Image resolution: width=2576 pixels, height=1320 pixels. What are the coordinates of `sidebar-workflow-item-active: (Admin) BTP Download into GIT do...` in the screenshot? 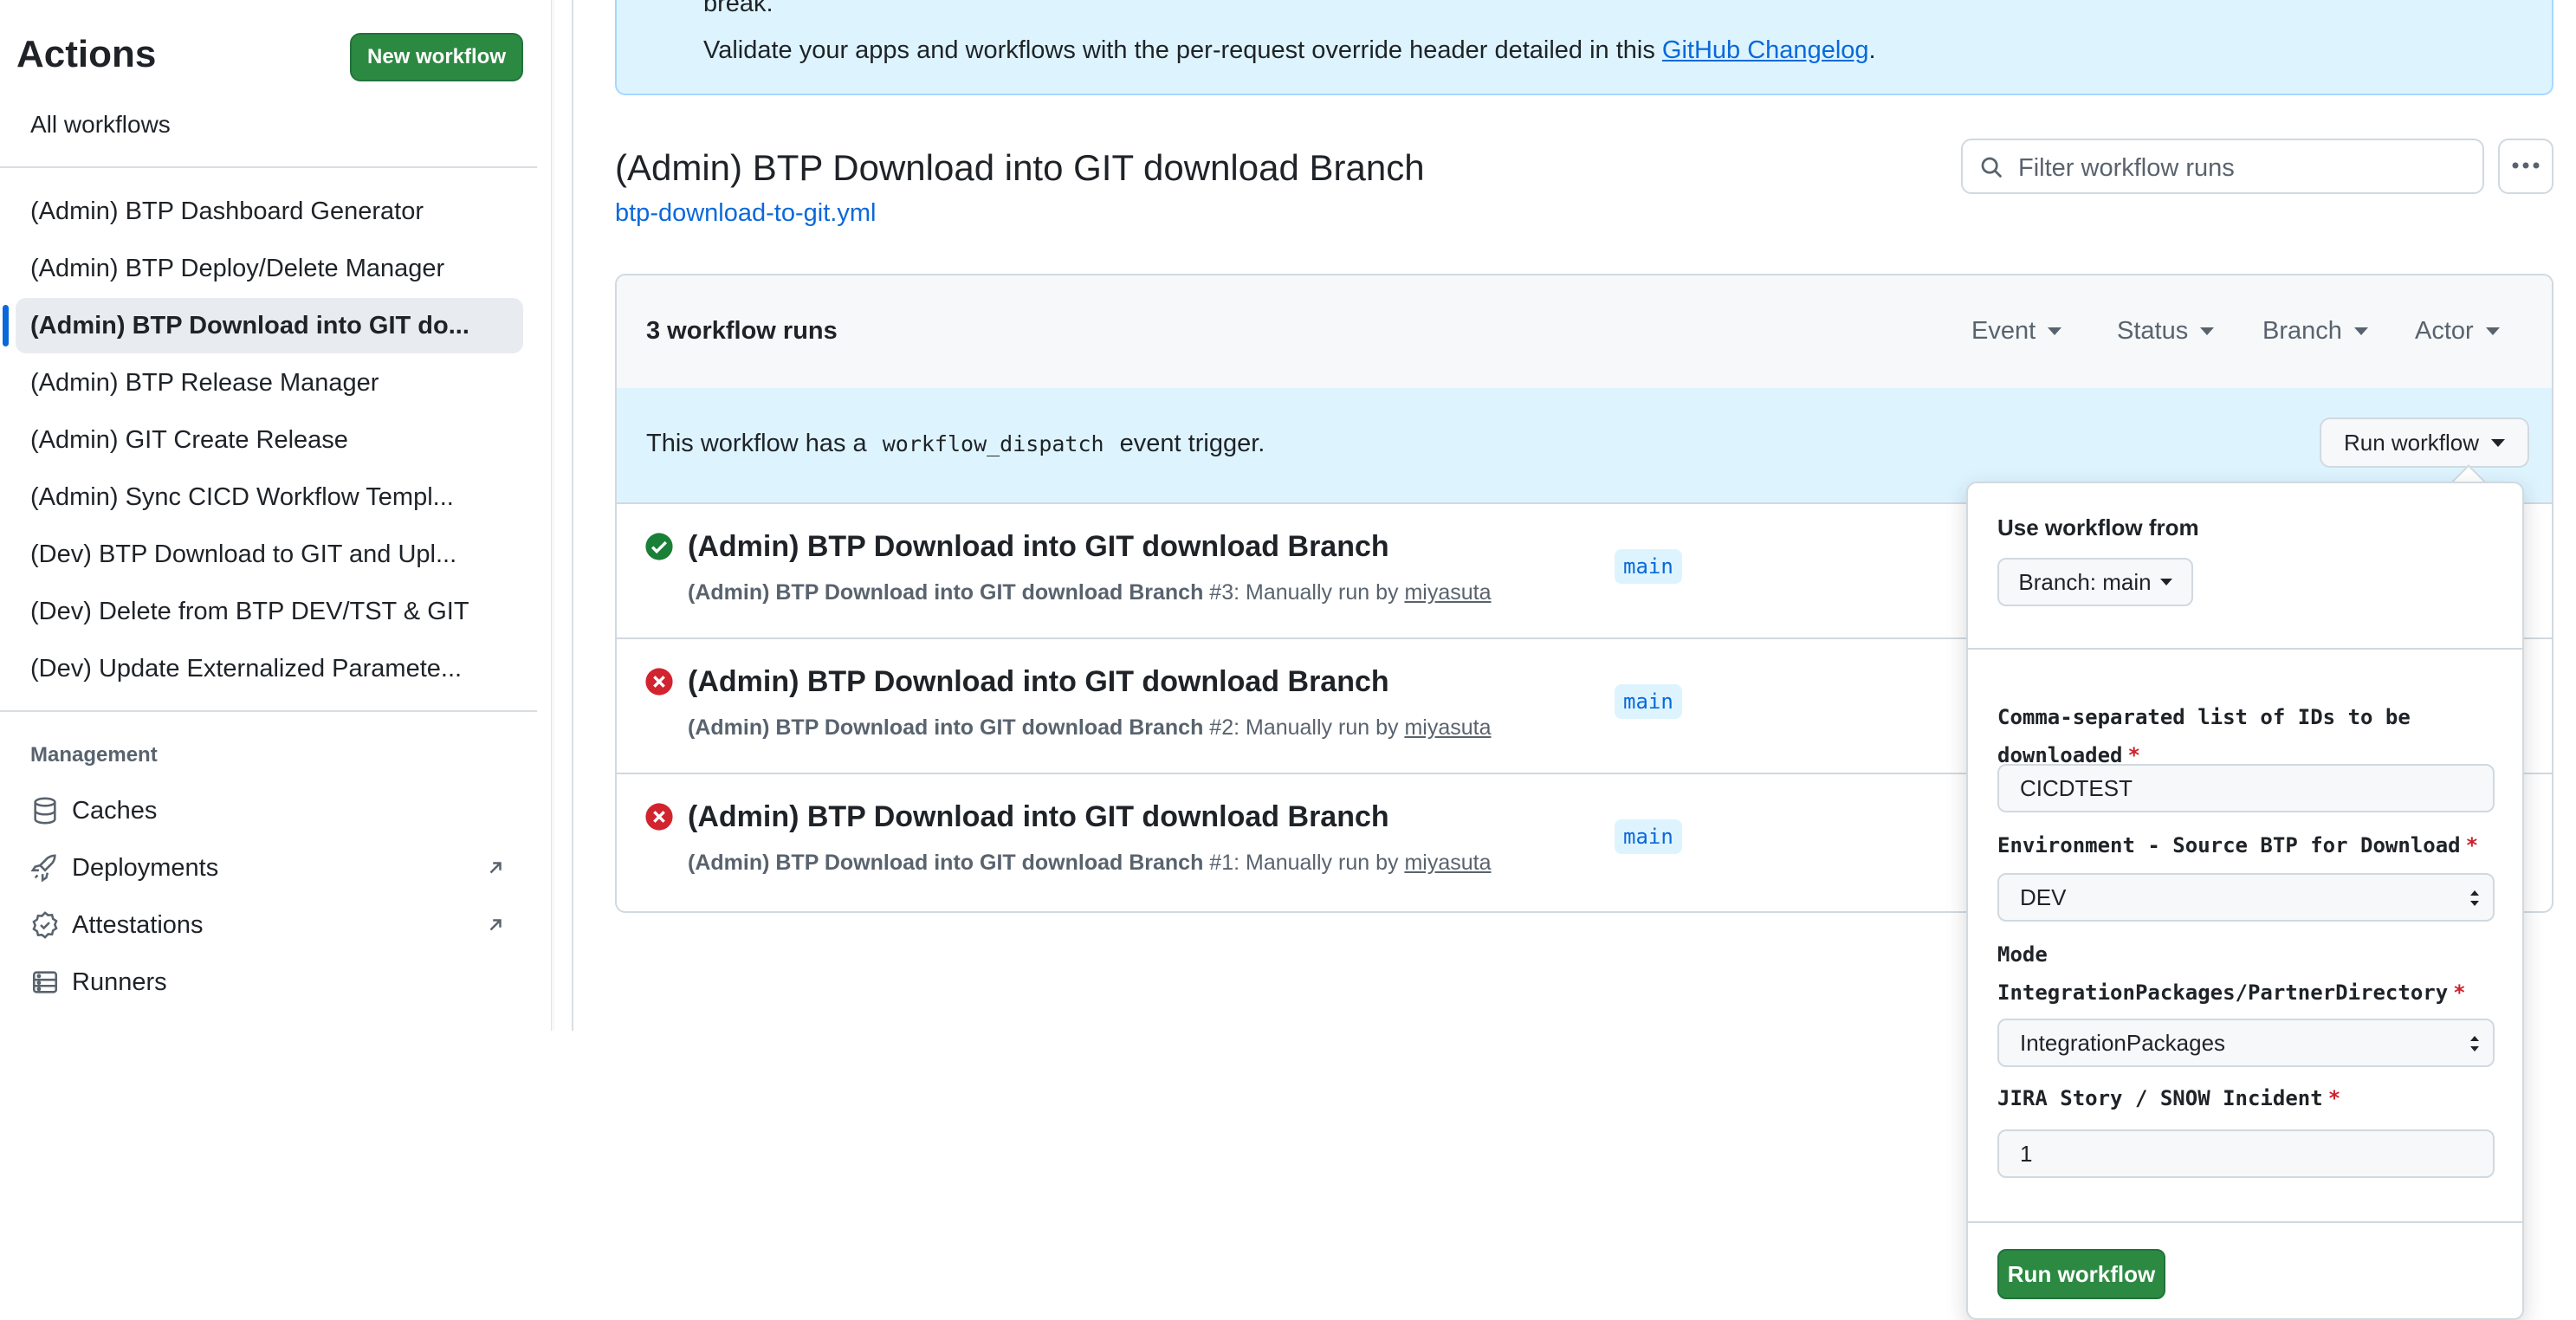 It's located at (269, 325).